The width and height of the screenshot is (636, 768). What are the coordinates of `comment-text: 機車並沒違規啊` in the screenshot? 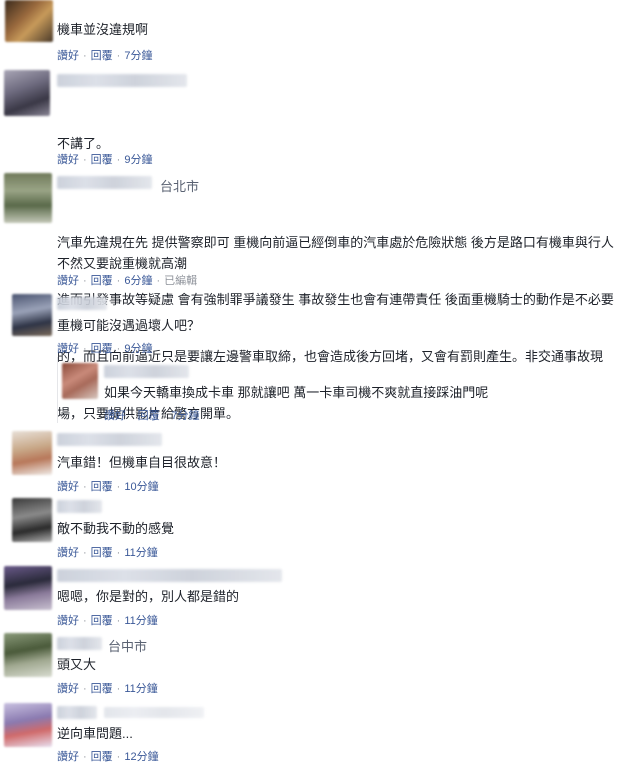 It's located at (103, 29).